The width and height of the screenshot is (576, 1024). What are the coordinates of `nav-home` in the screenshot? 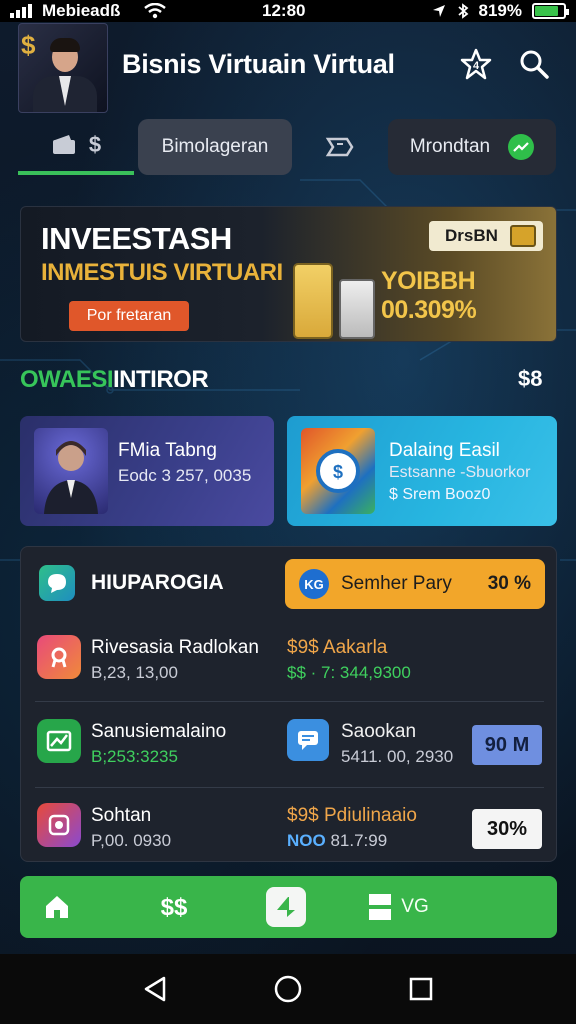 It's located at (57, 907).